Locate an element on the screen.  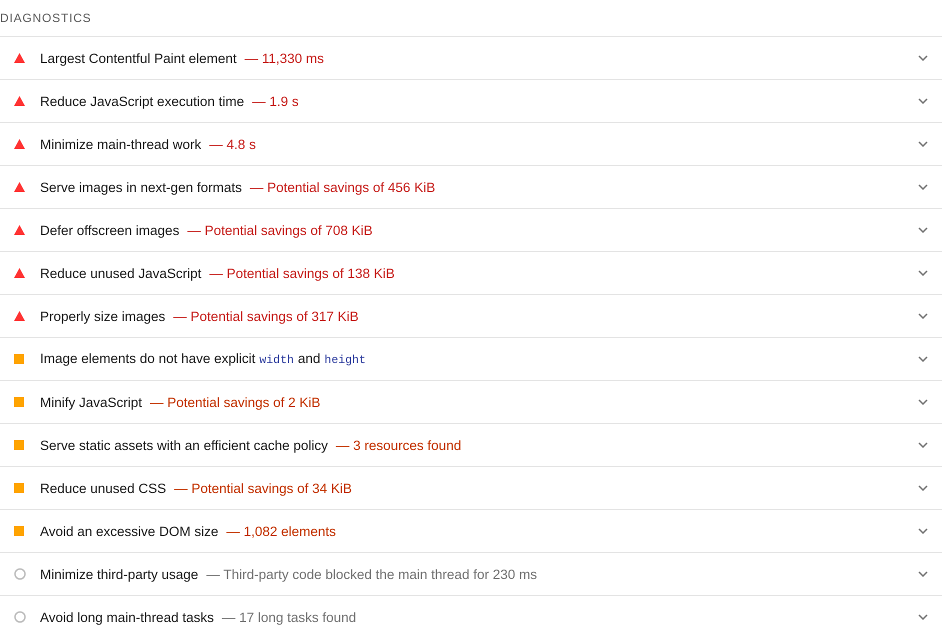
audit-row: Serve images in next-gen formats — Potential savings of 456 KiB is located at coordinates (471, 187).